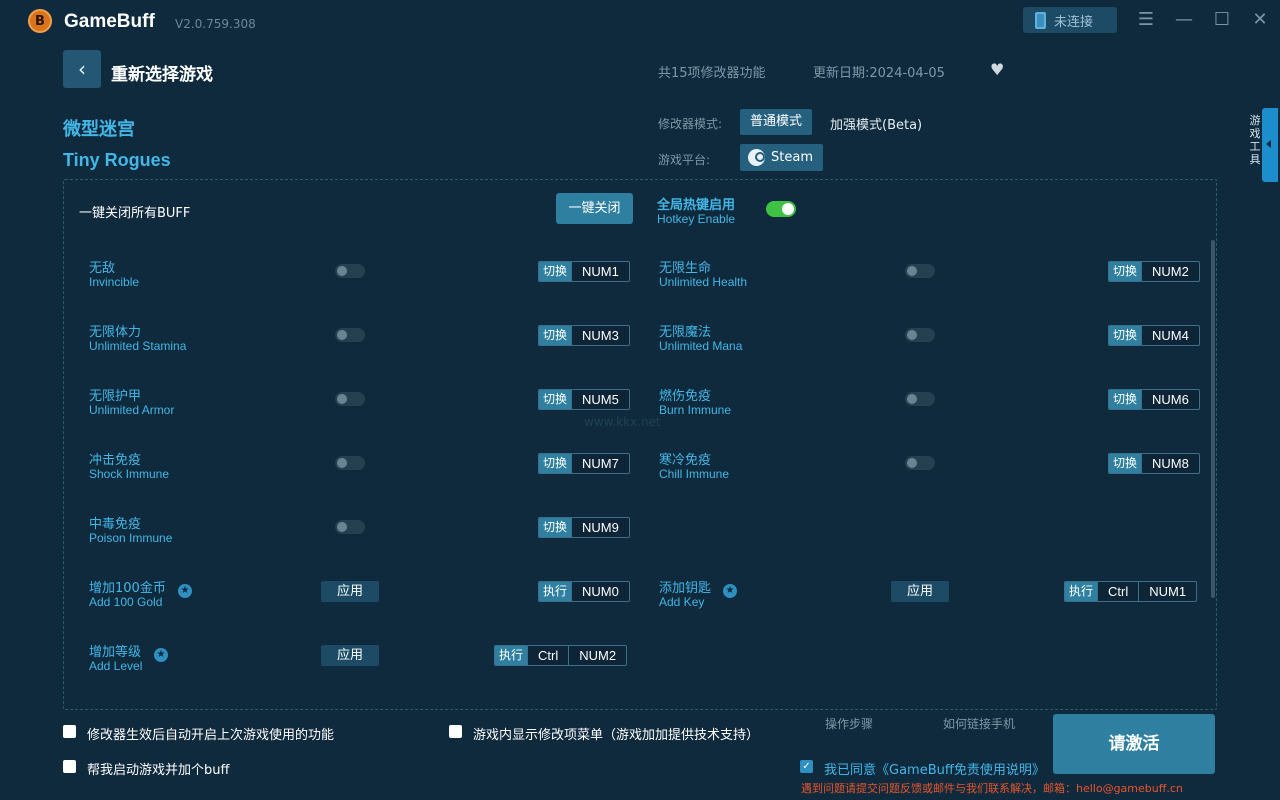  I want to click on option-label-cn: 无限体力, so click(115, 332).